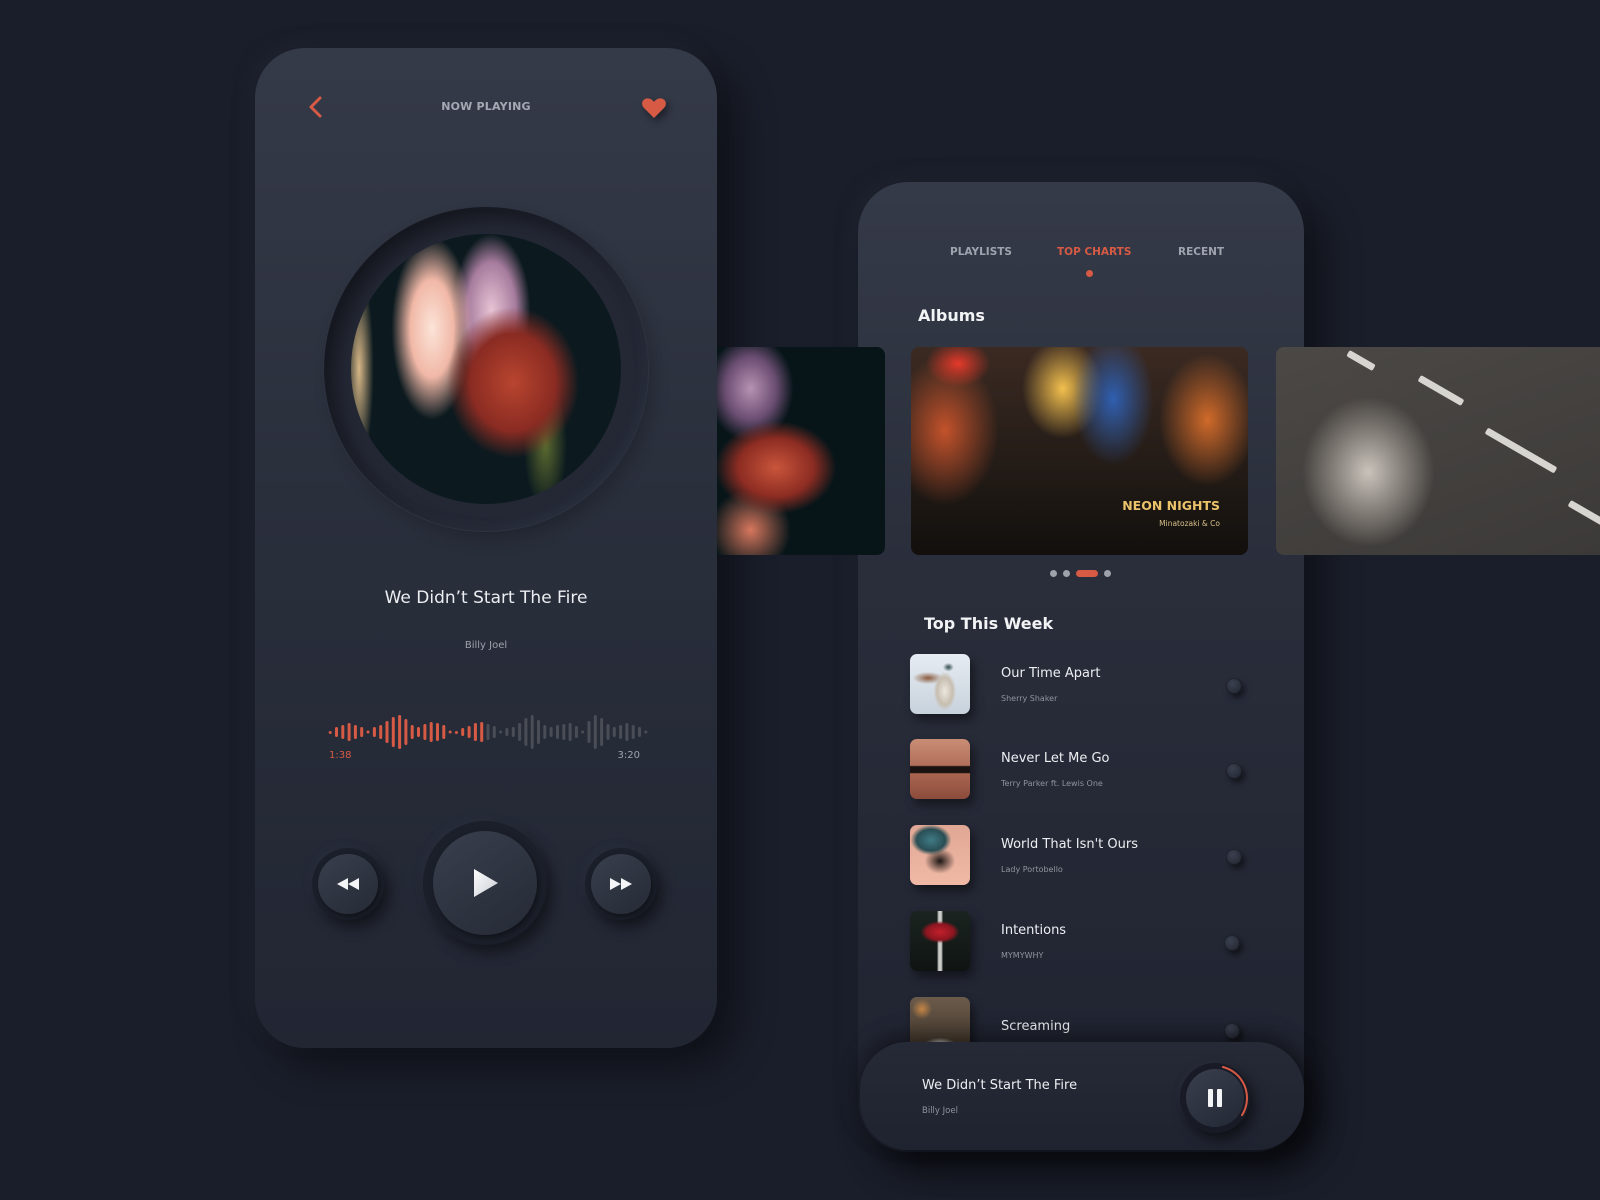  Describe the element at coordinates (1070, 844) in the screenshot. I see `track-title: World That Isn't Ours` at that location.